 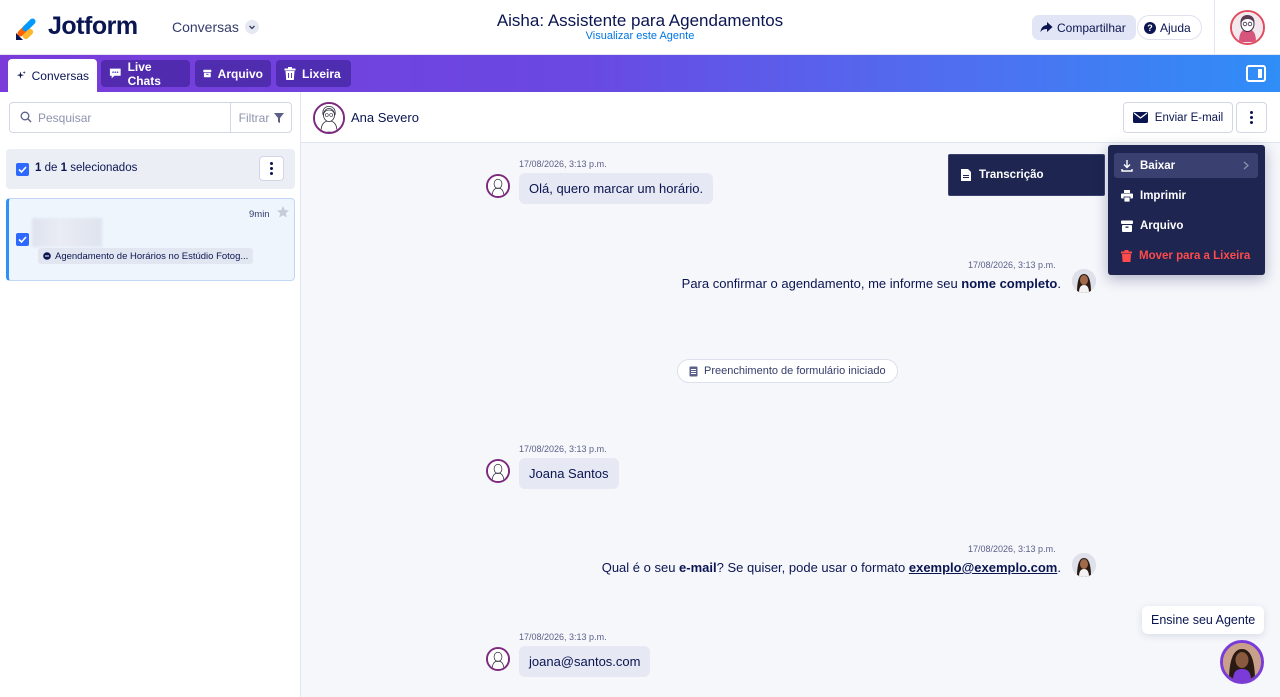 What do you see at coordinates (240, 73) in the screenshot?
I see `tab-label: Arquivo` at bounding box center [240, 73].